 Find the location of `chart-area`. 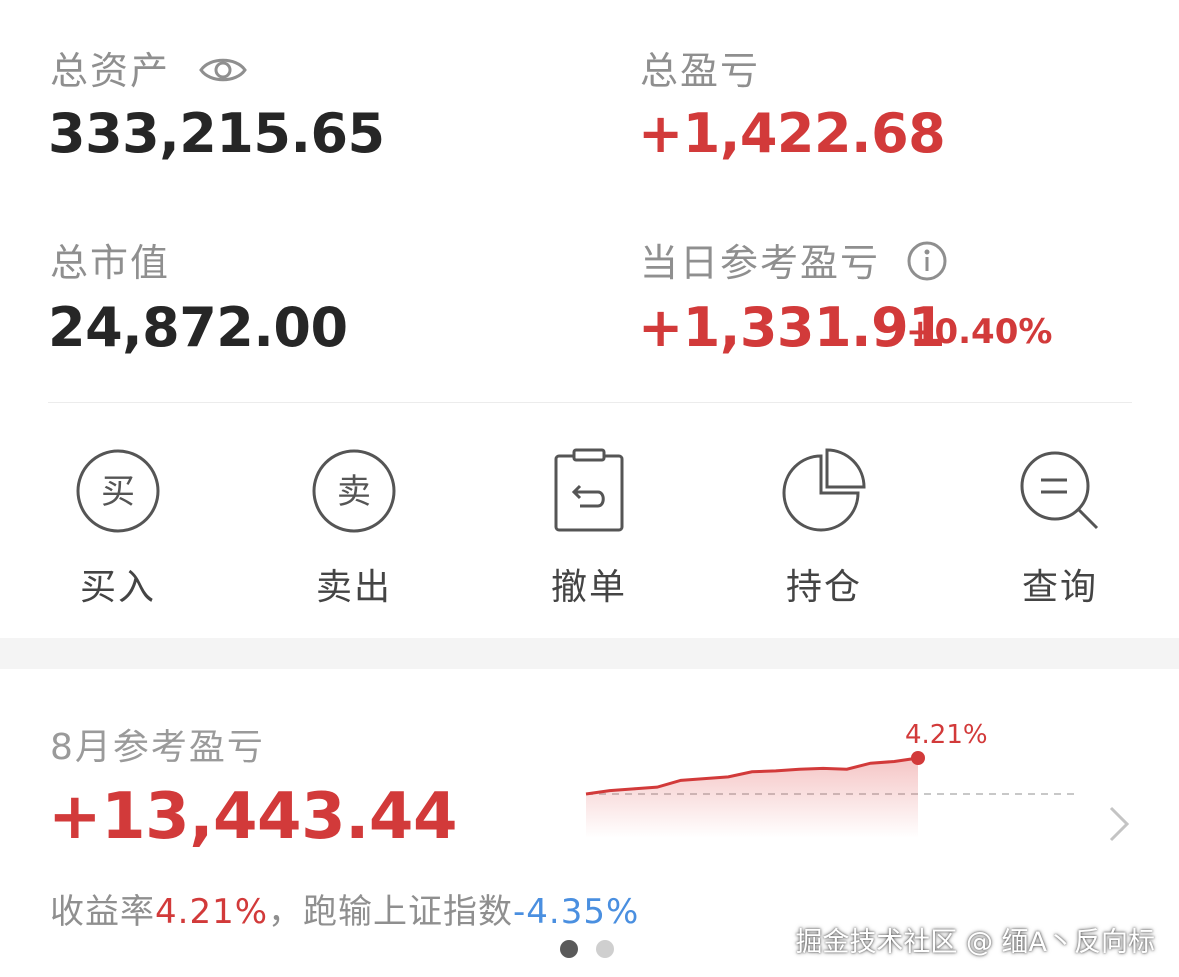

chart-area is located at coordinates (752, 798).